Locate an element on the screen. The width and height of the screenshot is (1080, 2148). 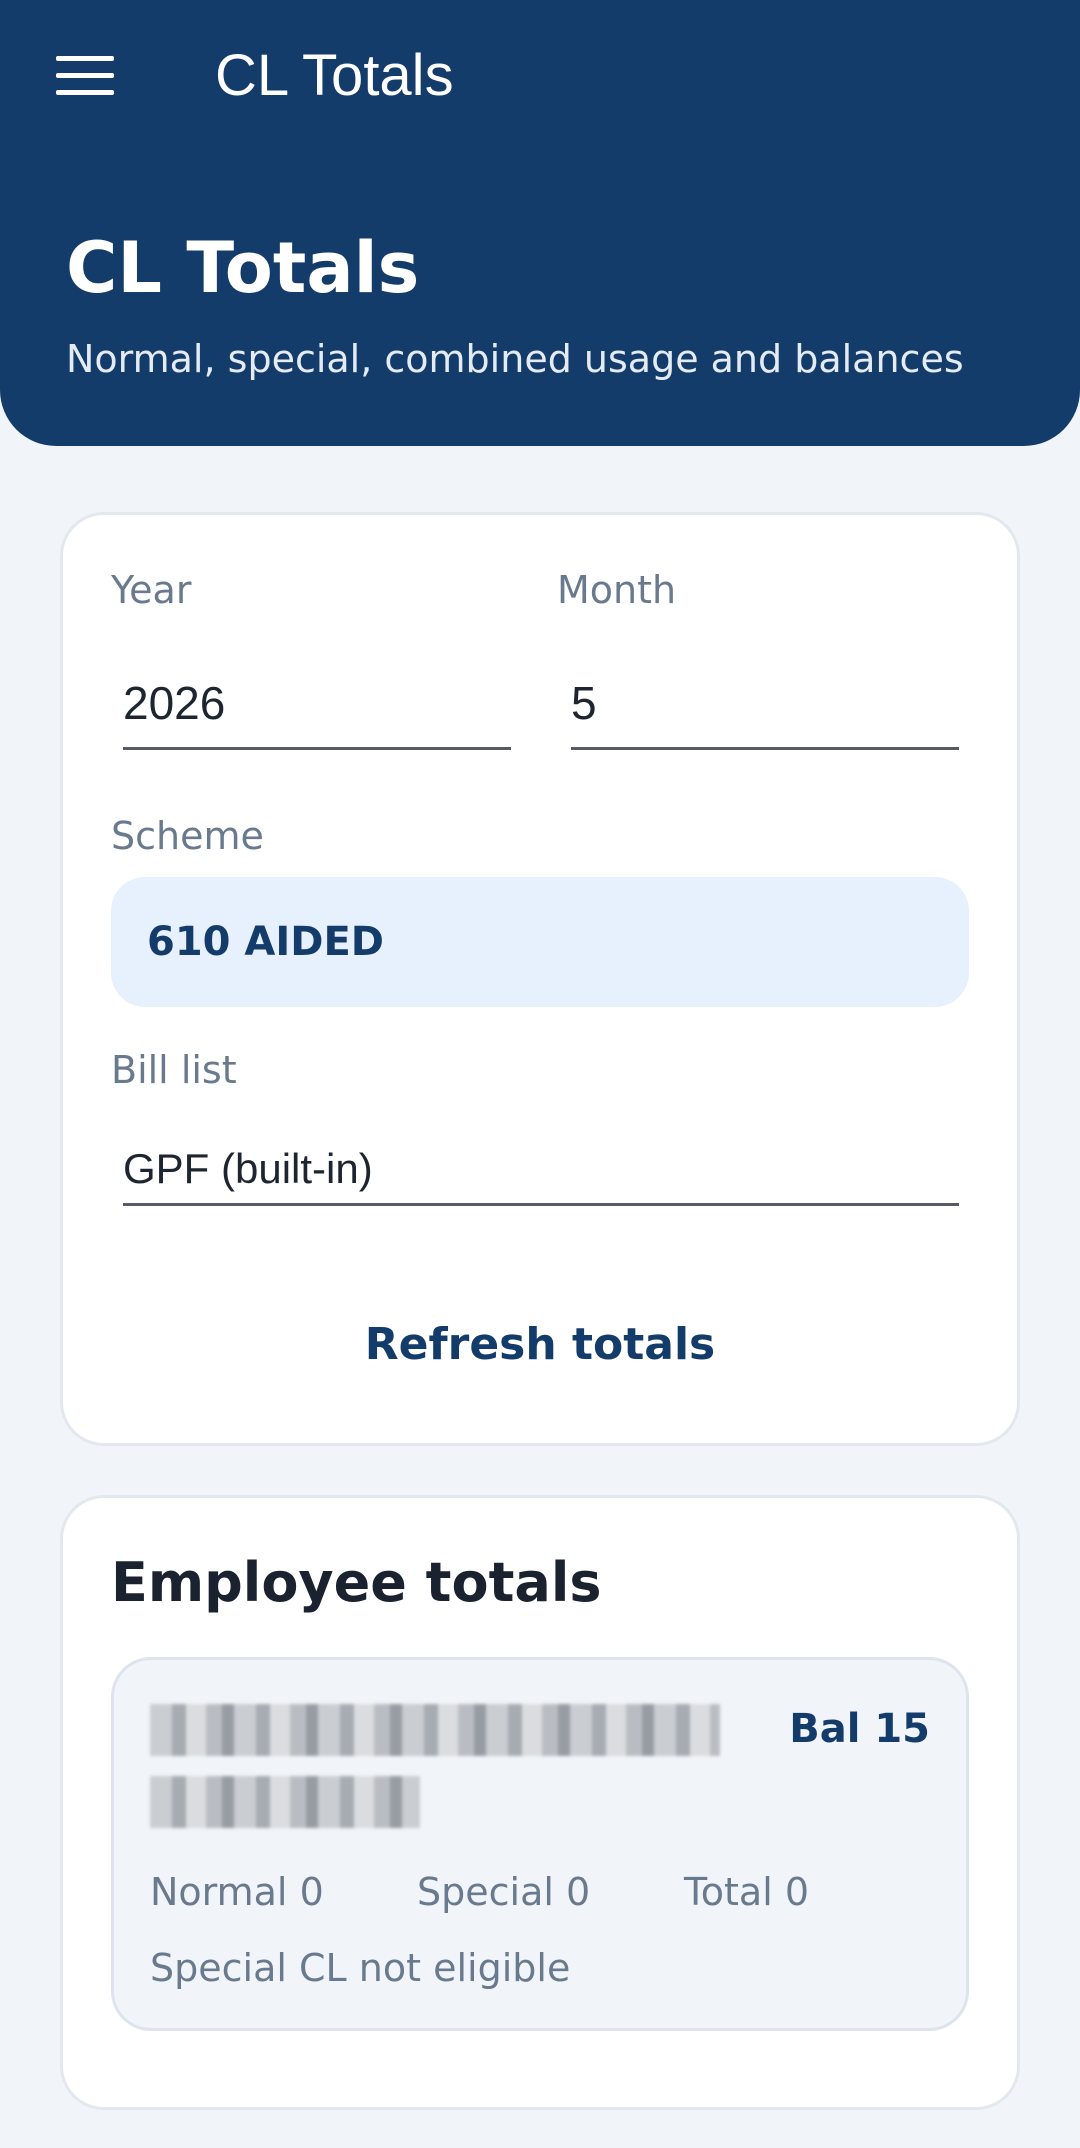
employee-name-redacted is located at coordinates (435, 1770).